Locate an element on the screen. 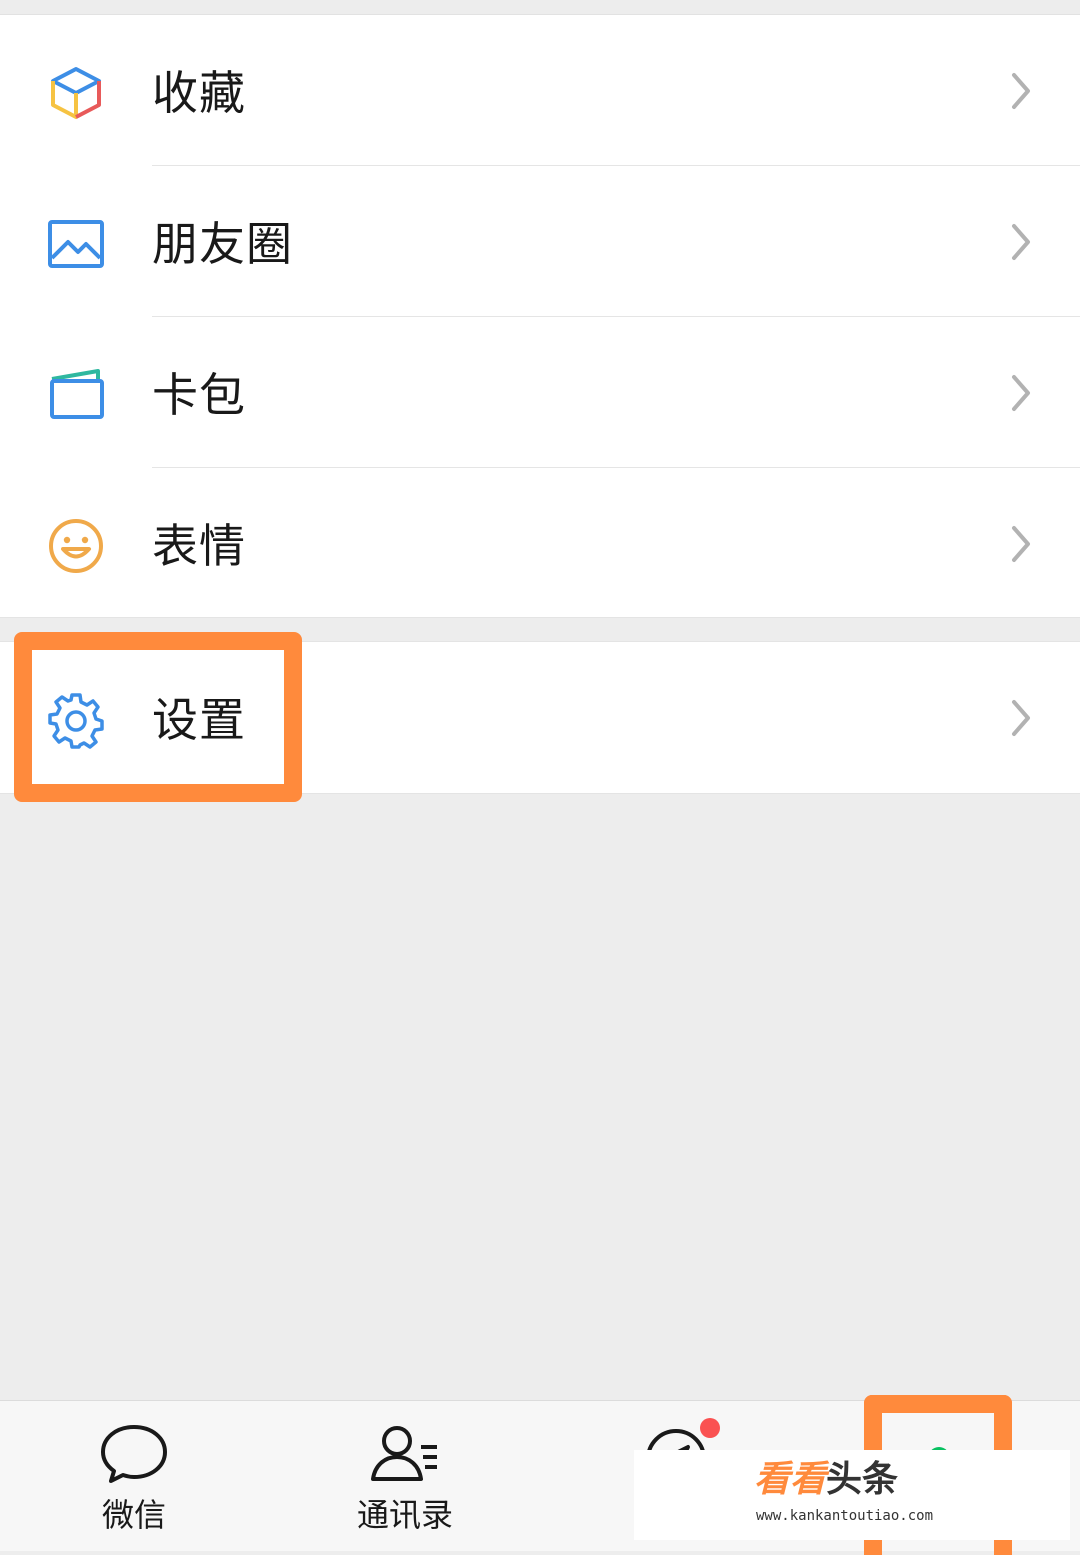 This screenshot has height=1555, width=1080. watermark: 看看头条 www.kankantoutiao.com is located at coordinates (852, 1495).